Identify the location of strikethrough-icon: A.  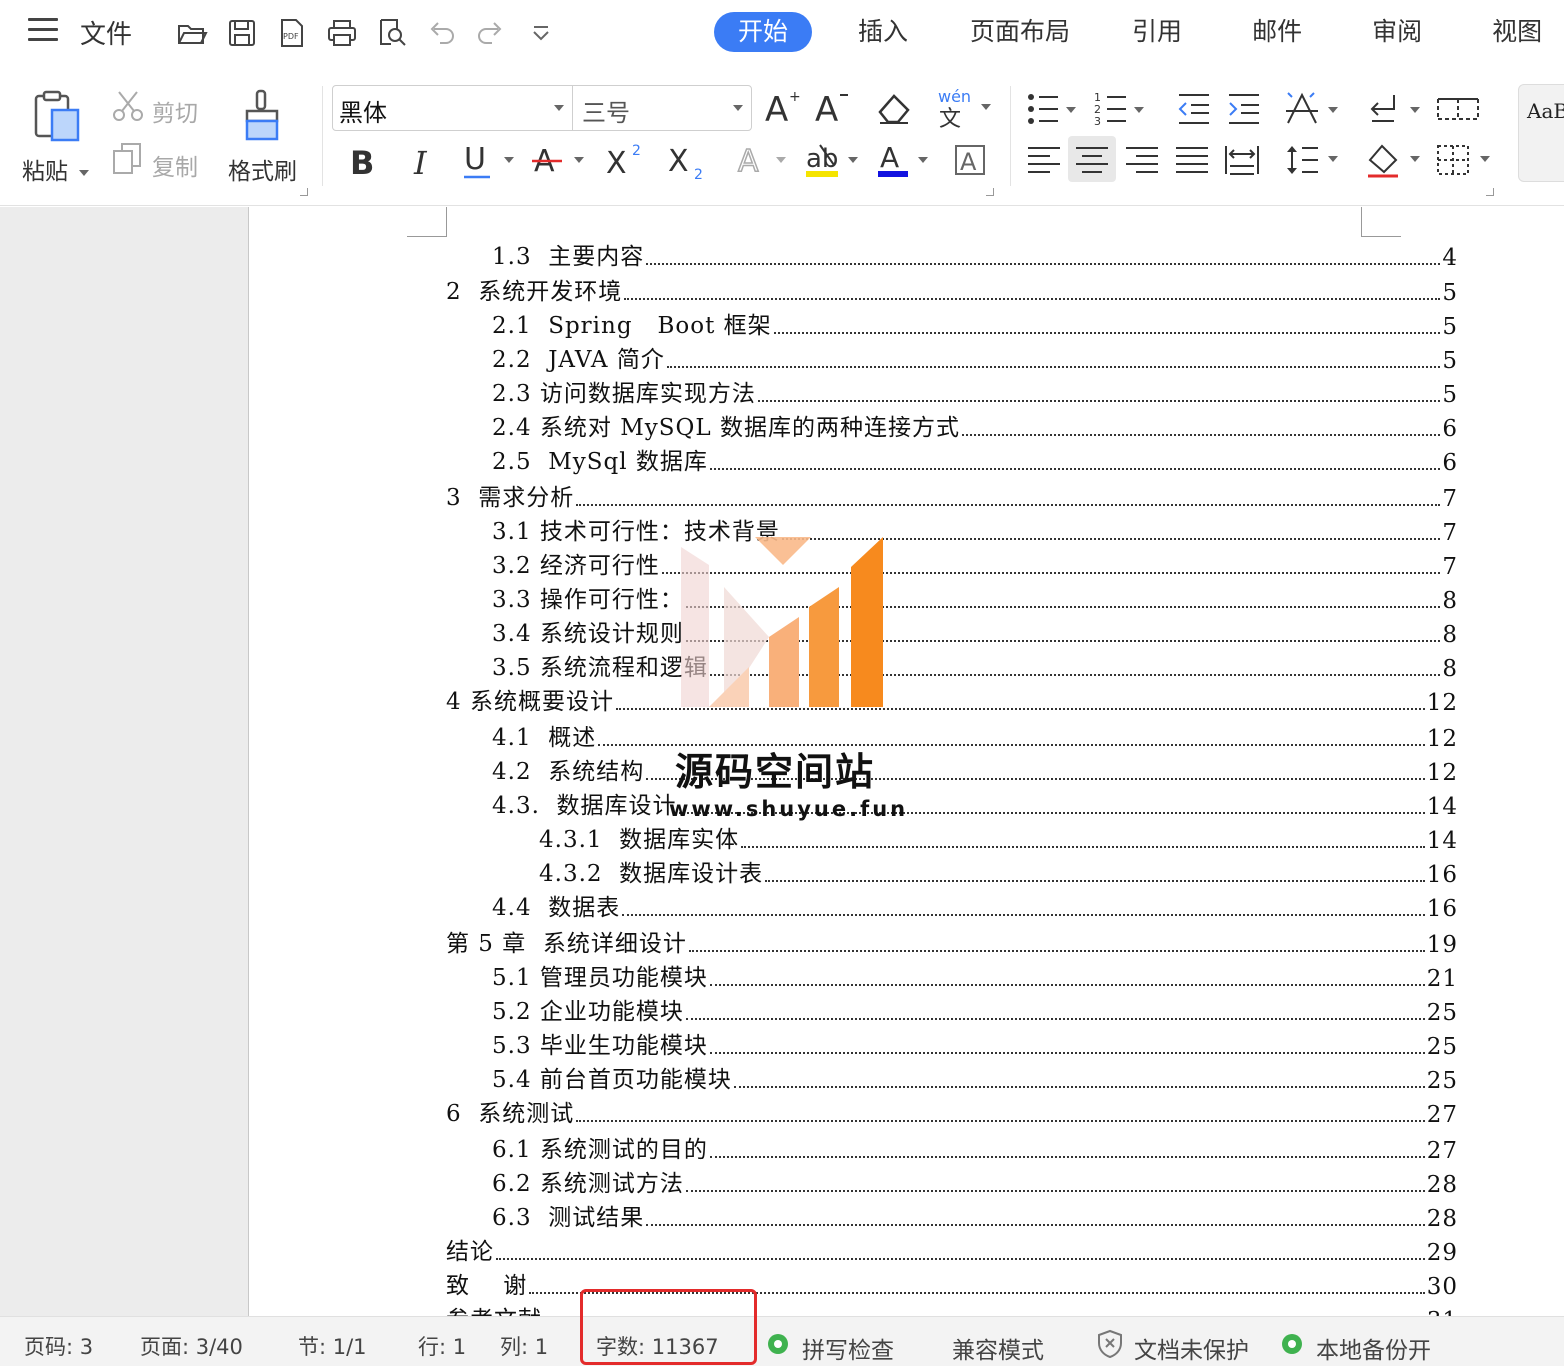
(560, 160).